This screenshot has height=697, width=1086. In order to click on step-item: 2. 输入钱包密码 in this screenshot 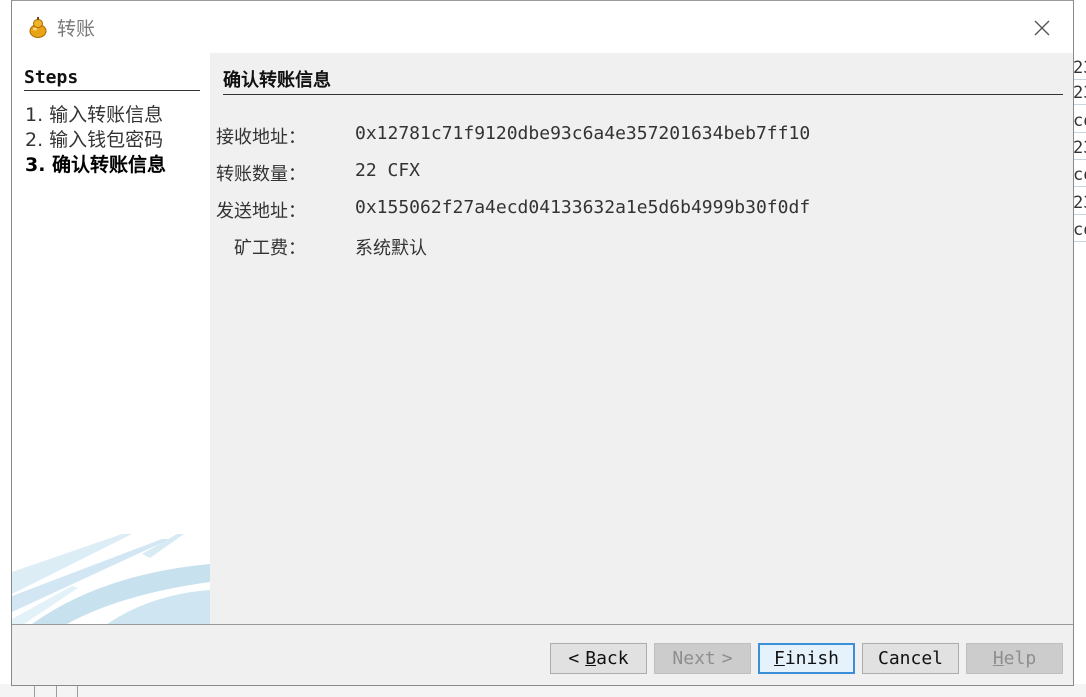, I will do `click(94, 140)`.